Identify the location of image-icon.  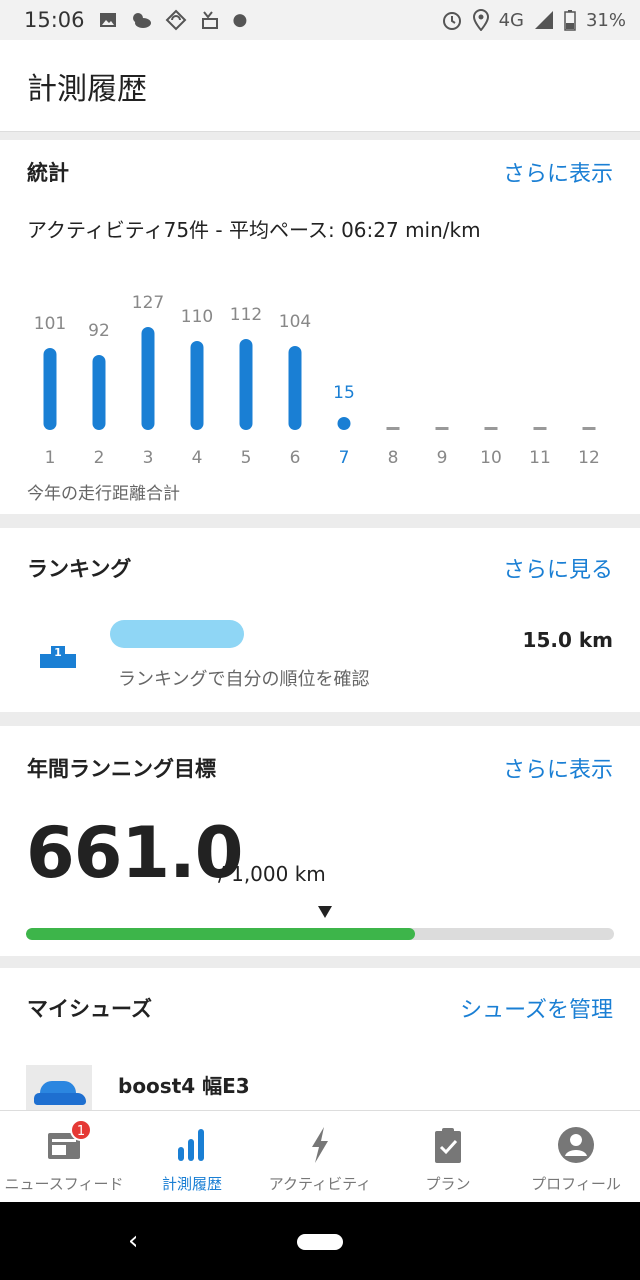
(107, 20).